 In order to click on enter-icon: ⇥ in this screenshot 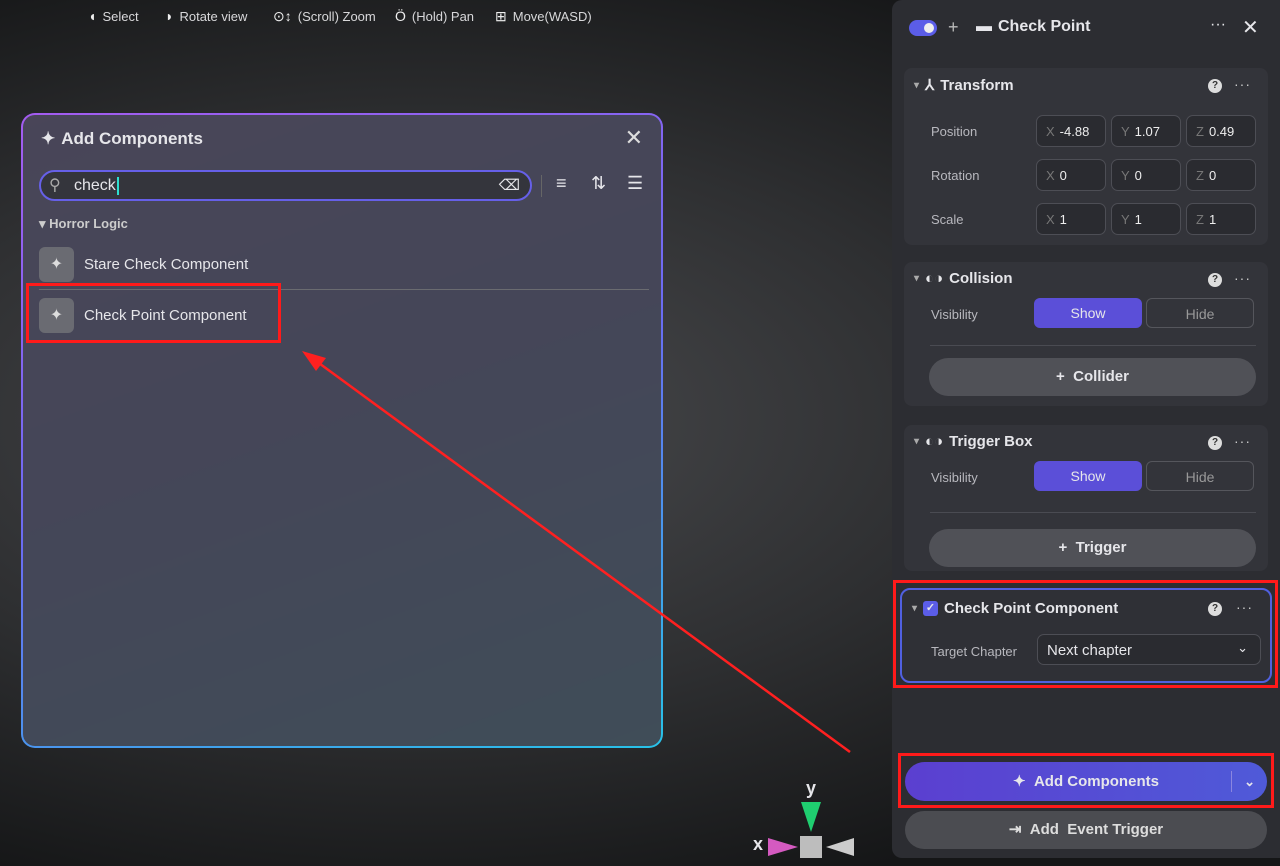, I will do `click(1015, 829)`.